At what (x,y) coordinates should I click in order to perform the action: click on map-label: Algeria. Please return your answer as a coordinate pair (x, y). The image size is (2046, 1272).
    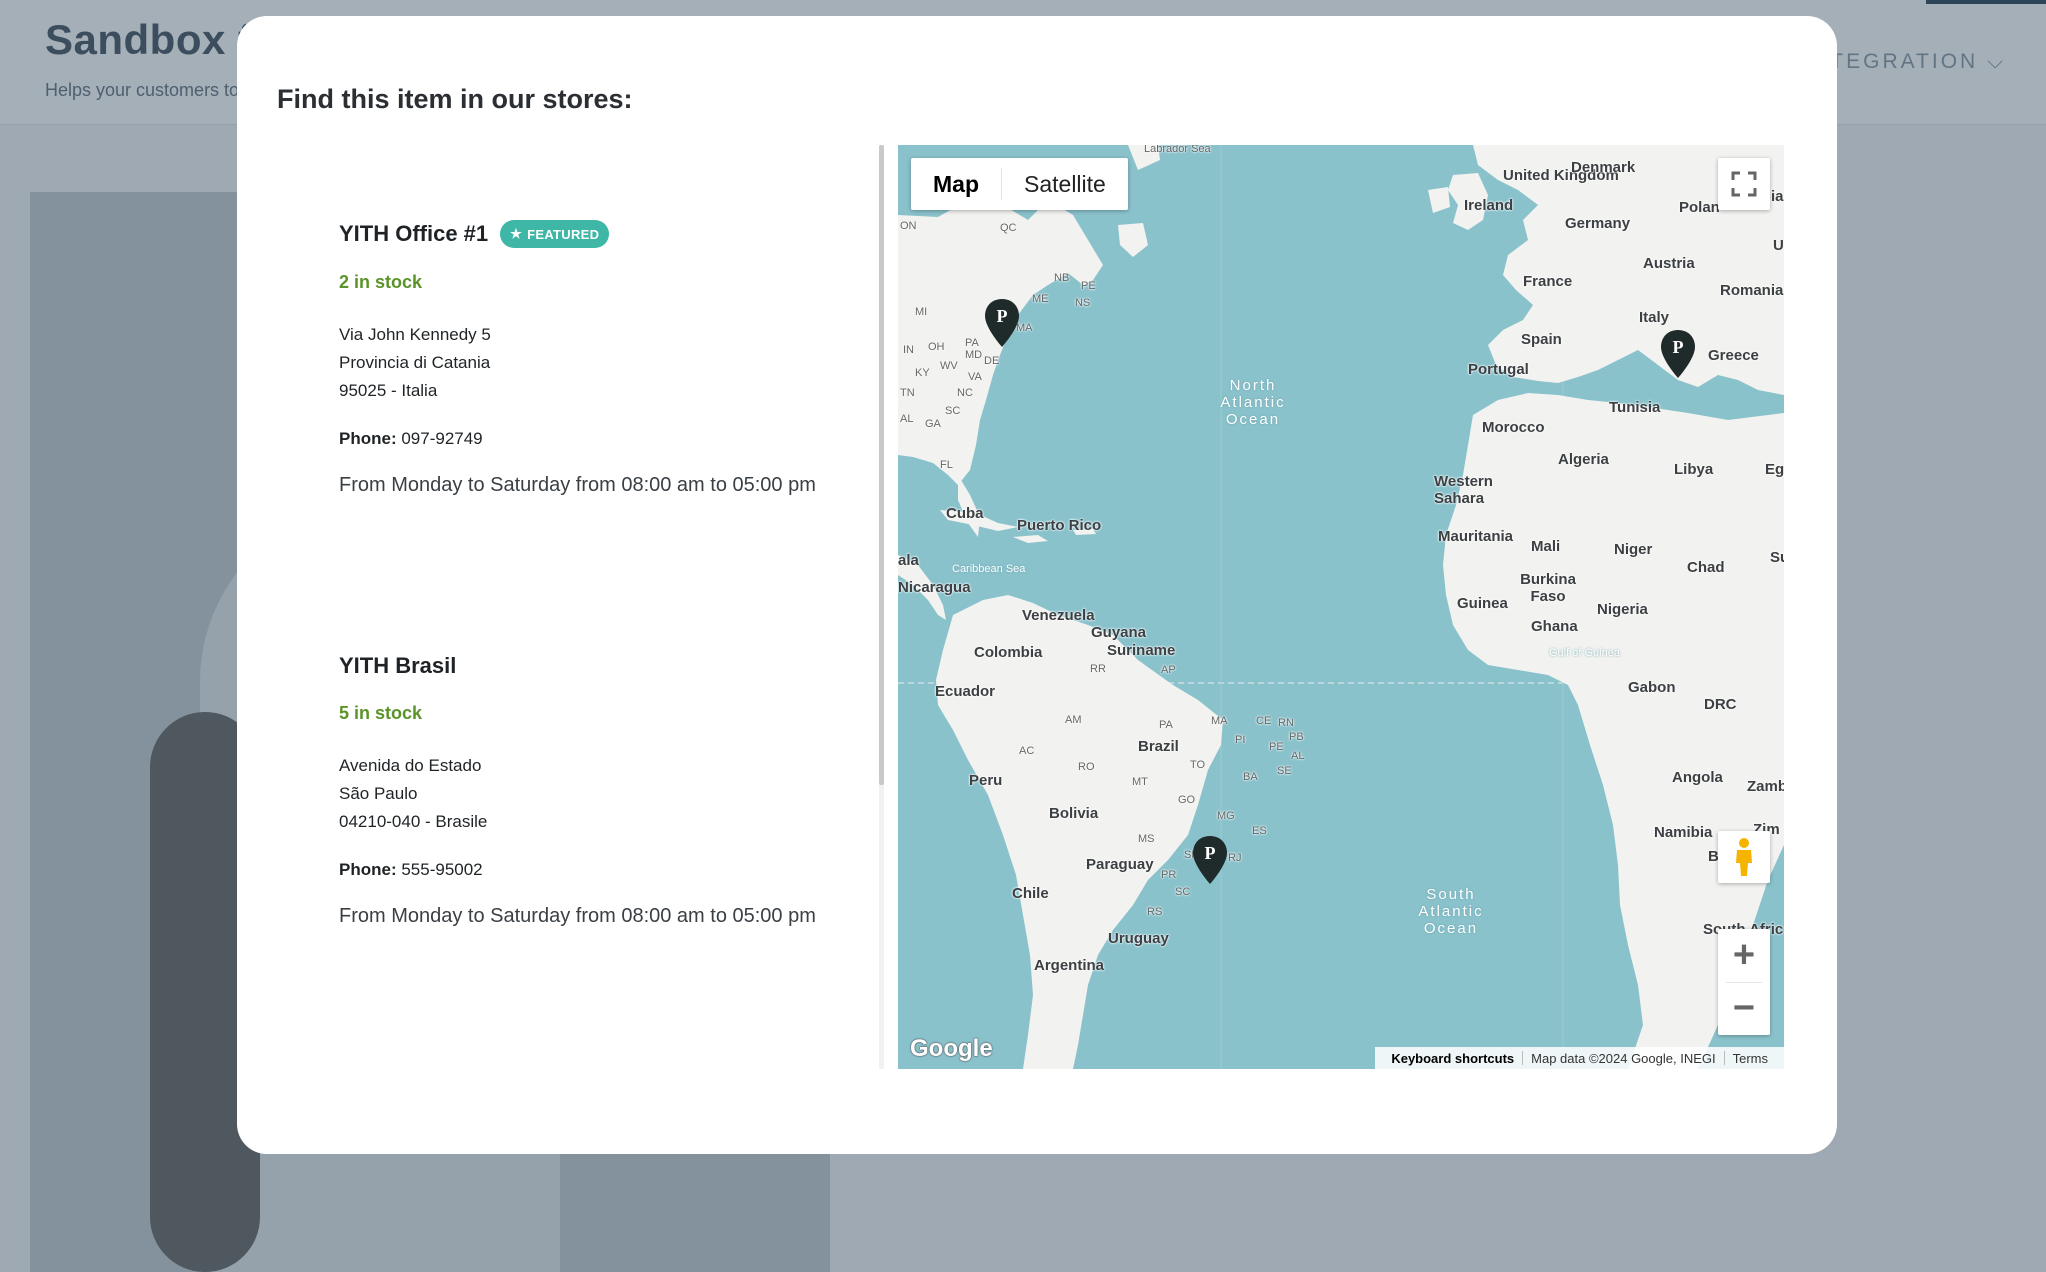
    Looking at the image, I should click on (1583, 459).